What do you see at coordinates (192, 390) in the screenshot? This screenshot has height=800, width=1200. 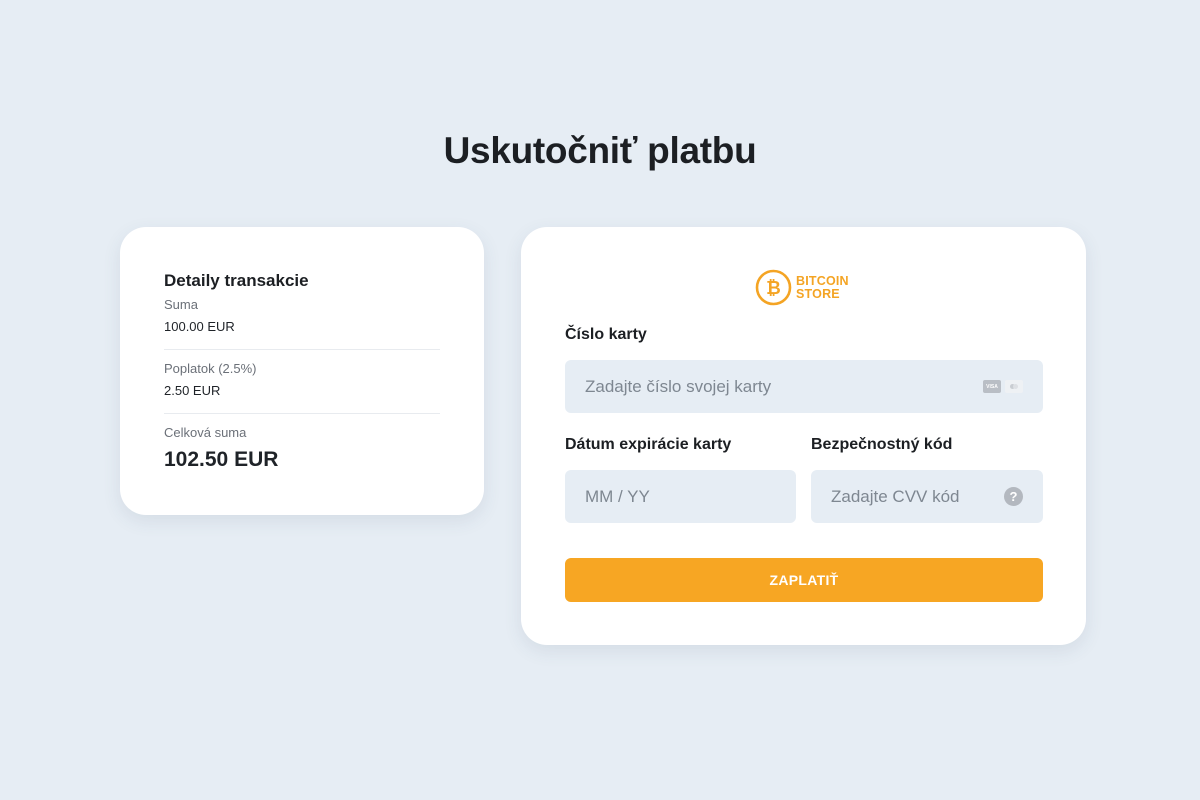 I see `fee-value: 2.50 EUR` at bounding box center [192, 390].